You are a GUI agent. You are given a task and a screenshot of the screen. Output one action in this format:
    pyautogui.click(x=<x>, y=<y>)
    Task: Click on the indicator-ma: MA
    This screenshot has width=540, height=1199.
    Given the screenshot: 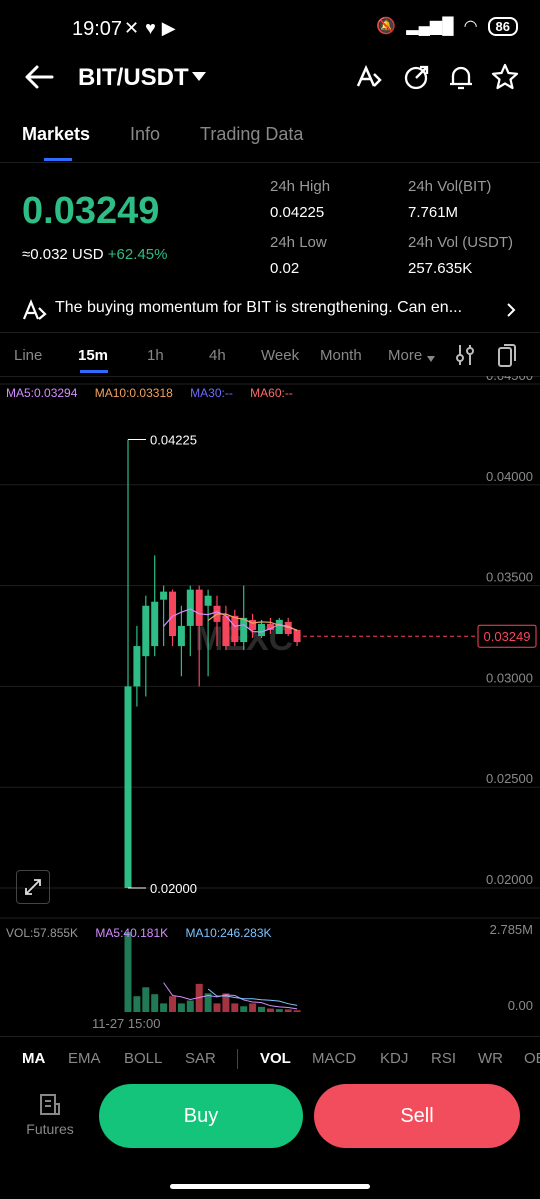 What is the action you would take?
    pyautogui.click(x=33, y=1058)
    